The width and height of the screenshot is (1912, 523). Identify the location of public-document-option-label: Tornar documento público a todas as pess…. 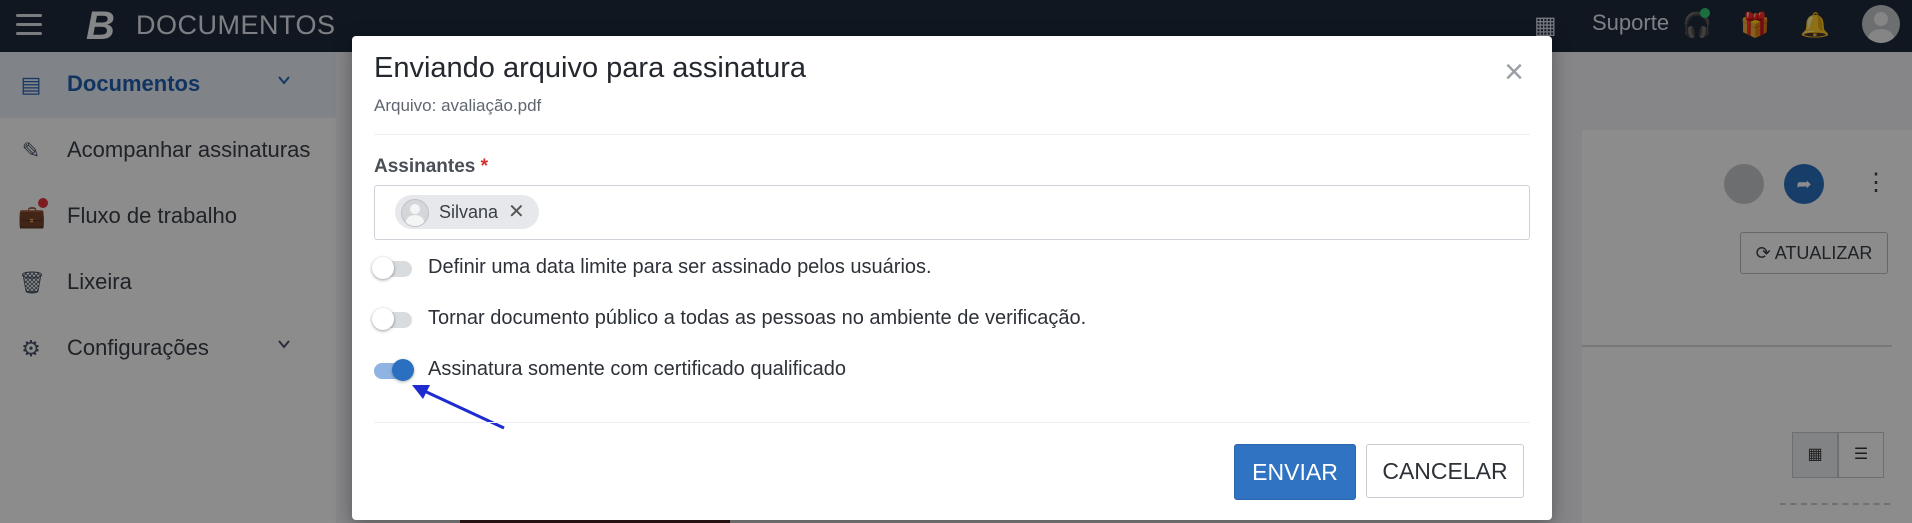
(757, 318).